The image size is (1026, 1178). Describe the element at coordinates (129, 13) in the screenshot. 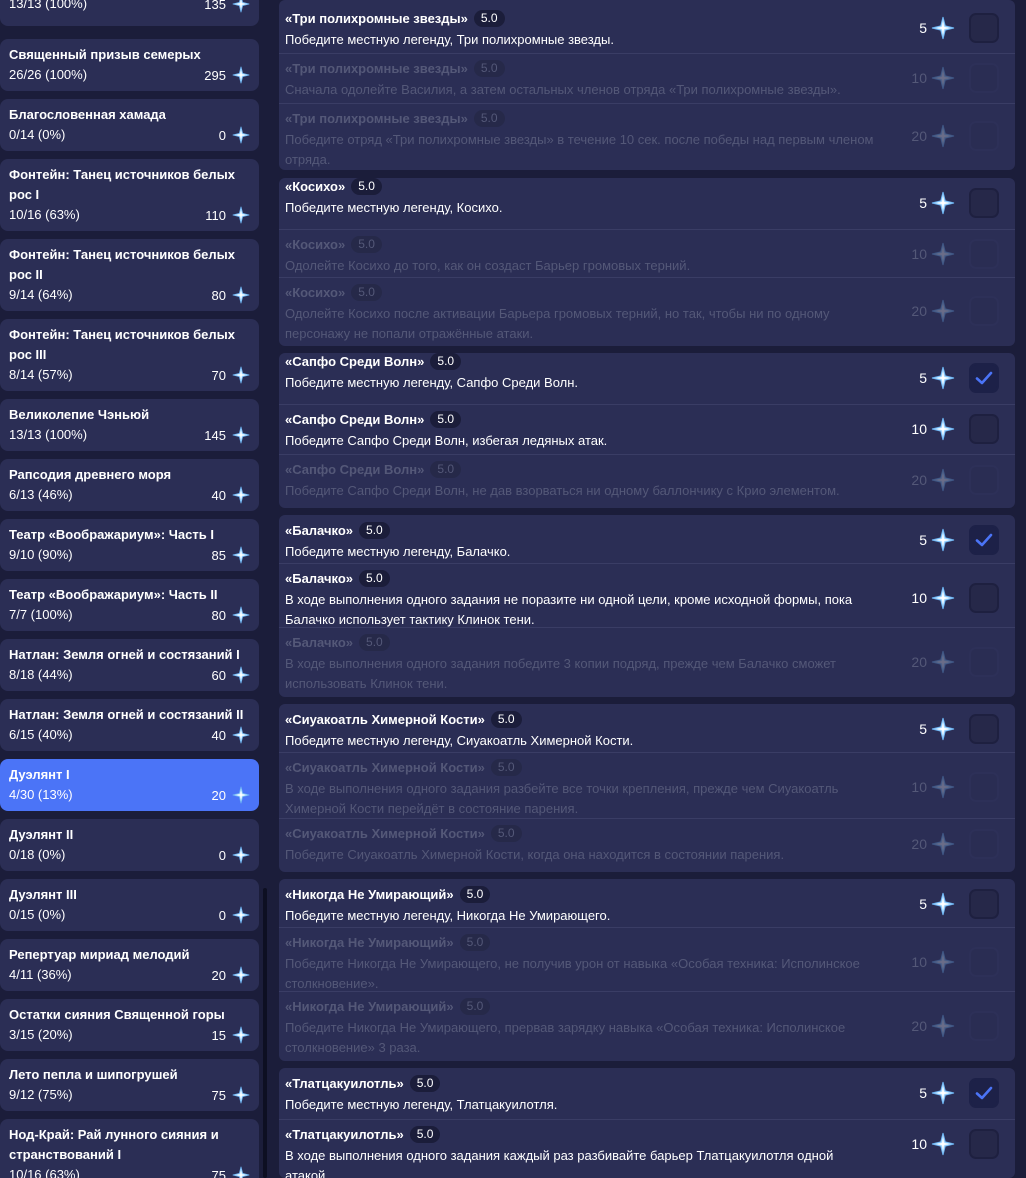

I see `category-item: 13/13 (100%) 135` at that location.